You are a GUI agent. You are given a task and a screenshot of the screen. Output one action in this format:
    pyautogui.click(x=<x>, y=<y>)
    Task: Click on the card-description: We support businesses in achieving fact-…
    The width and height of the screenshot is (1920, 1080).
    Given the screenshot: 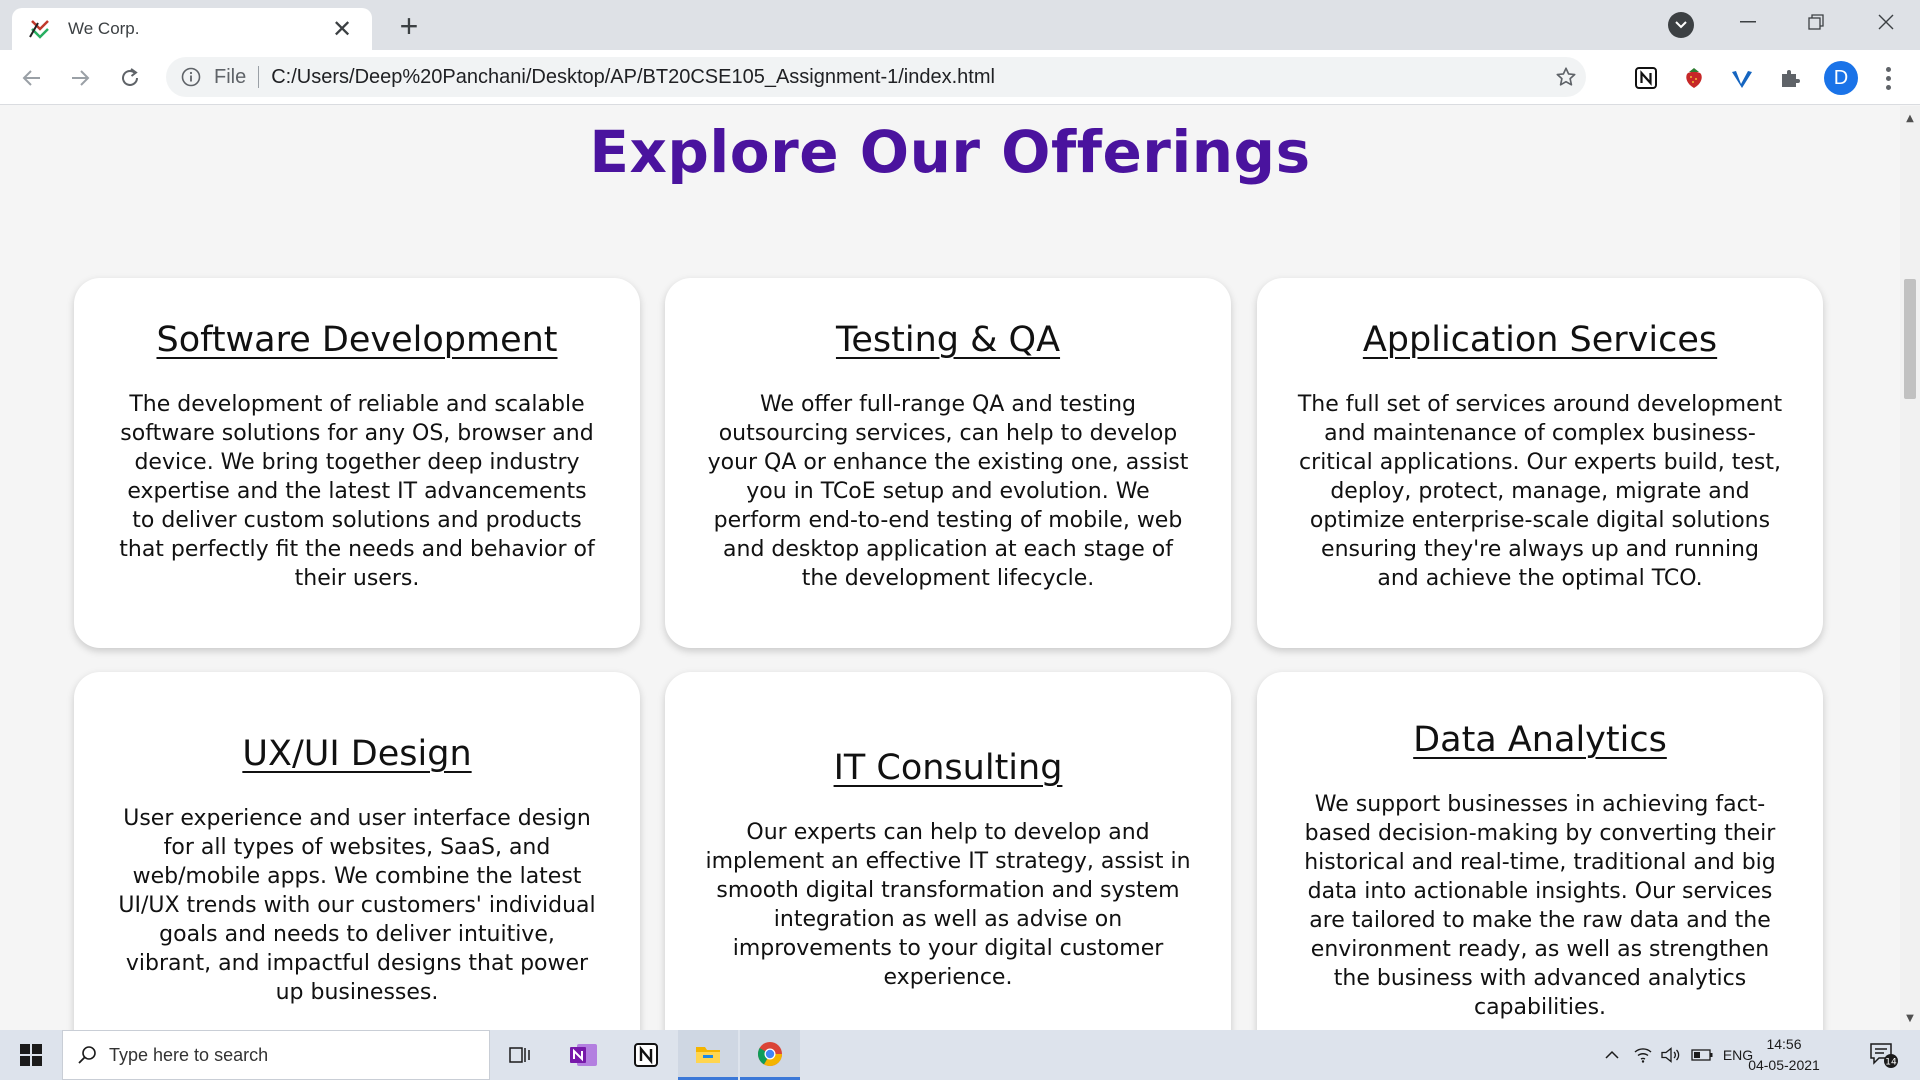 What is the action you would take?
    pyautogui.click(x=1540, y=906)
    